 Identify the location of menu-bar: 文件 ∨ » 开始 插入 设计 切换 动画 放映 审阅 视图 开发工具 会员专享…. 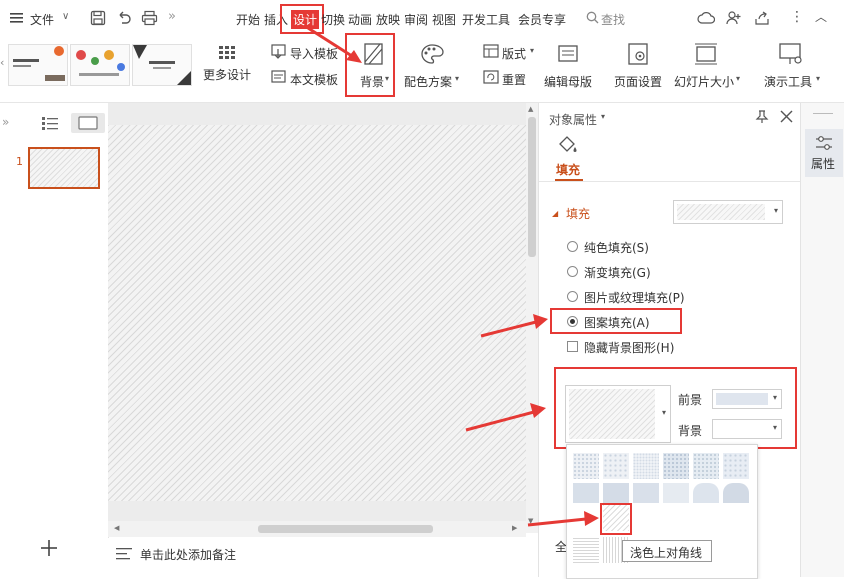
(422, 19).